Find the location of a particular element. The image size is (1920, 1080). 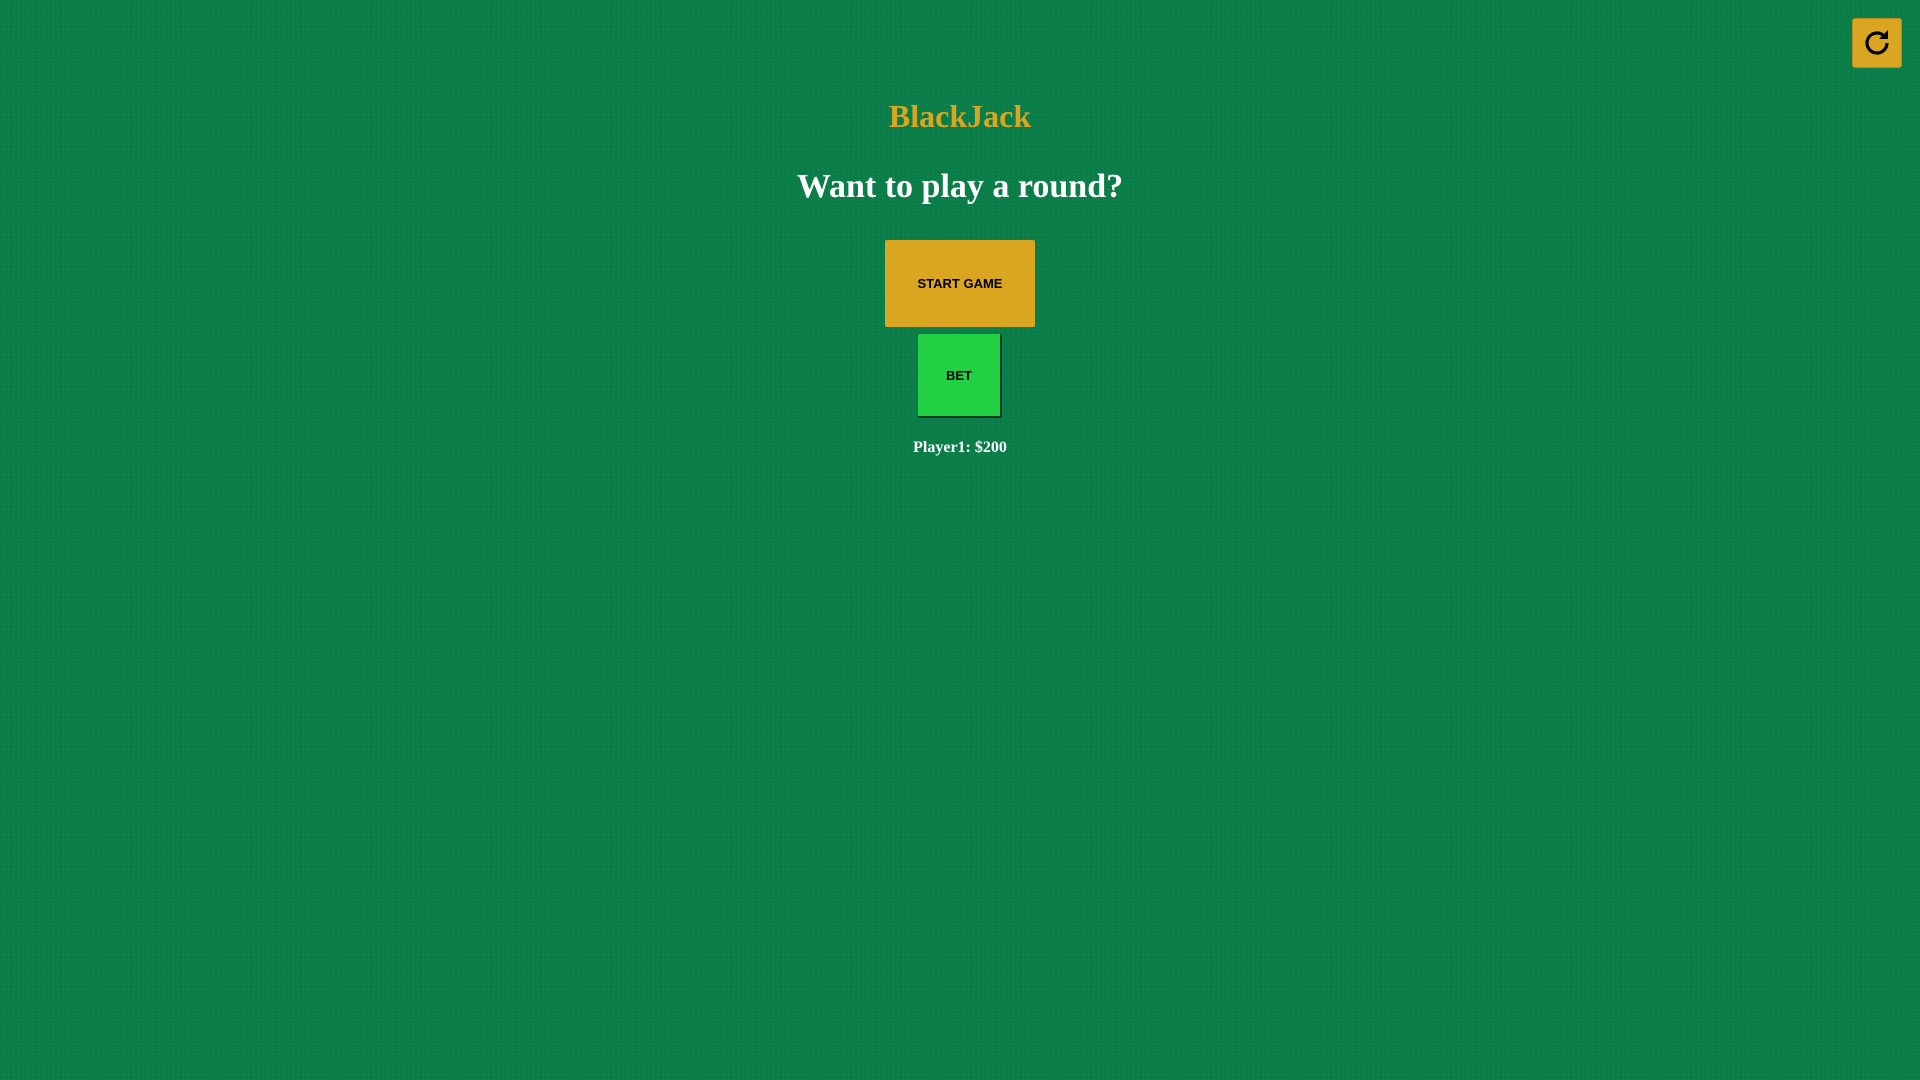

player-balance: Player1: $200 is located at coordinates (960, 447).